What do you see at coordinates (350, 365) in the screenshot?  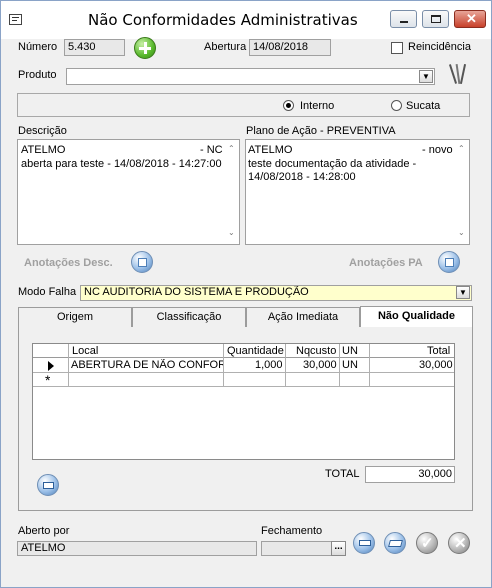 I see `table-row-un: UN` at bounding box center [350, 365].